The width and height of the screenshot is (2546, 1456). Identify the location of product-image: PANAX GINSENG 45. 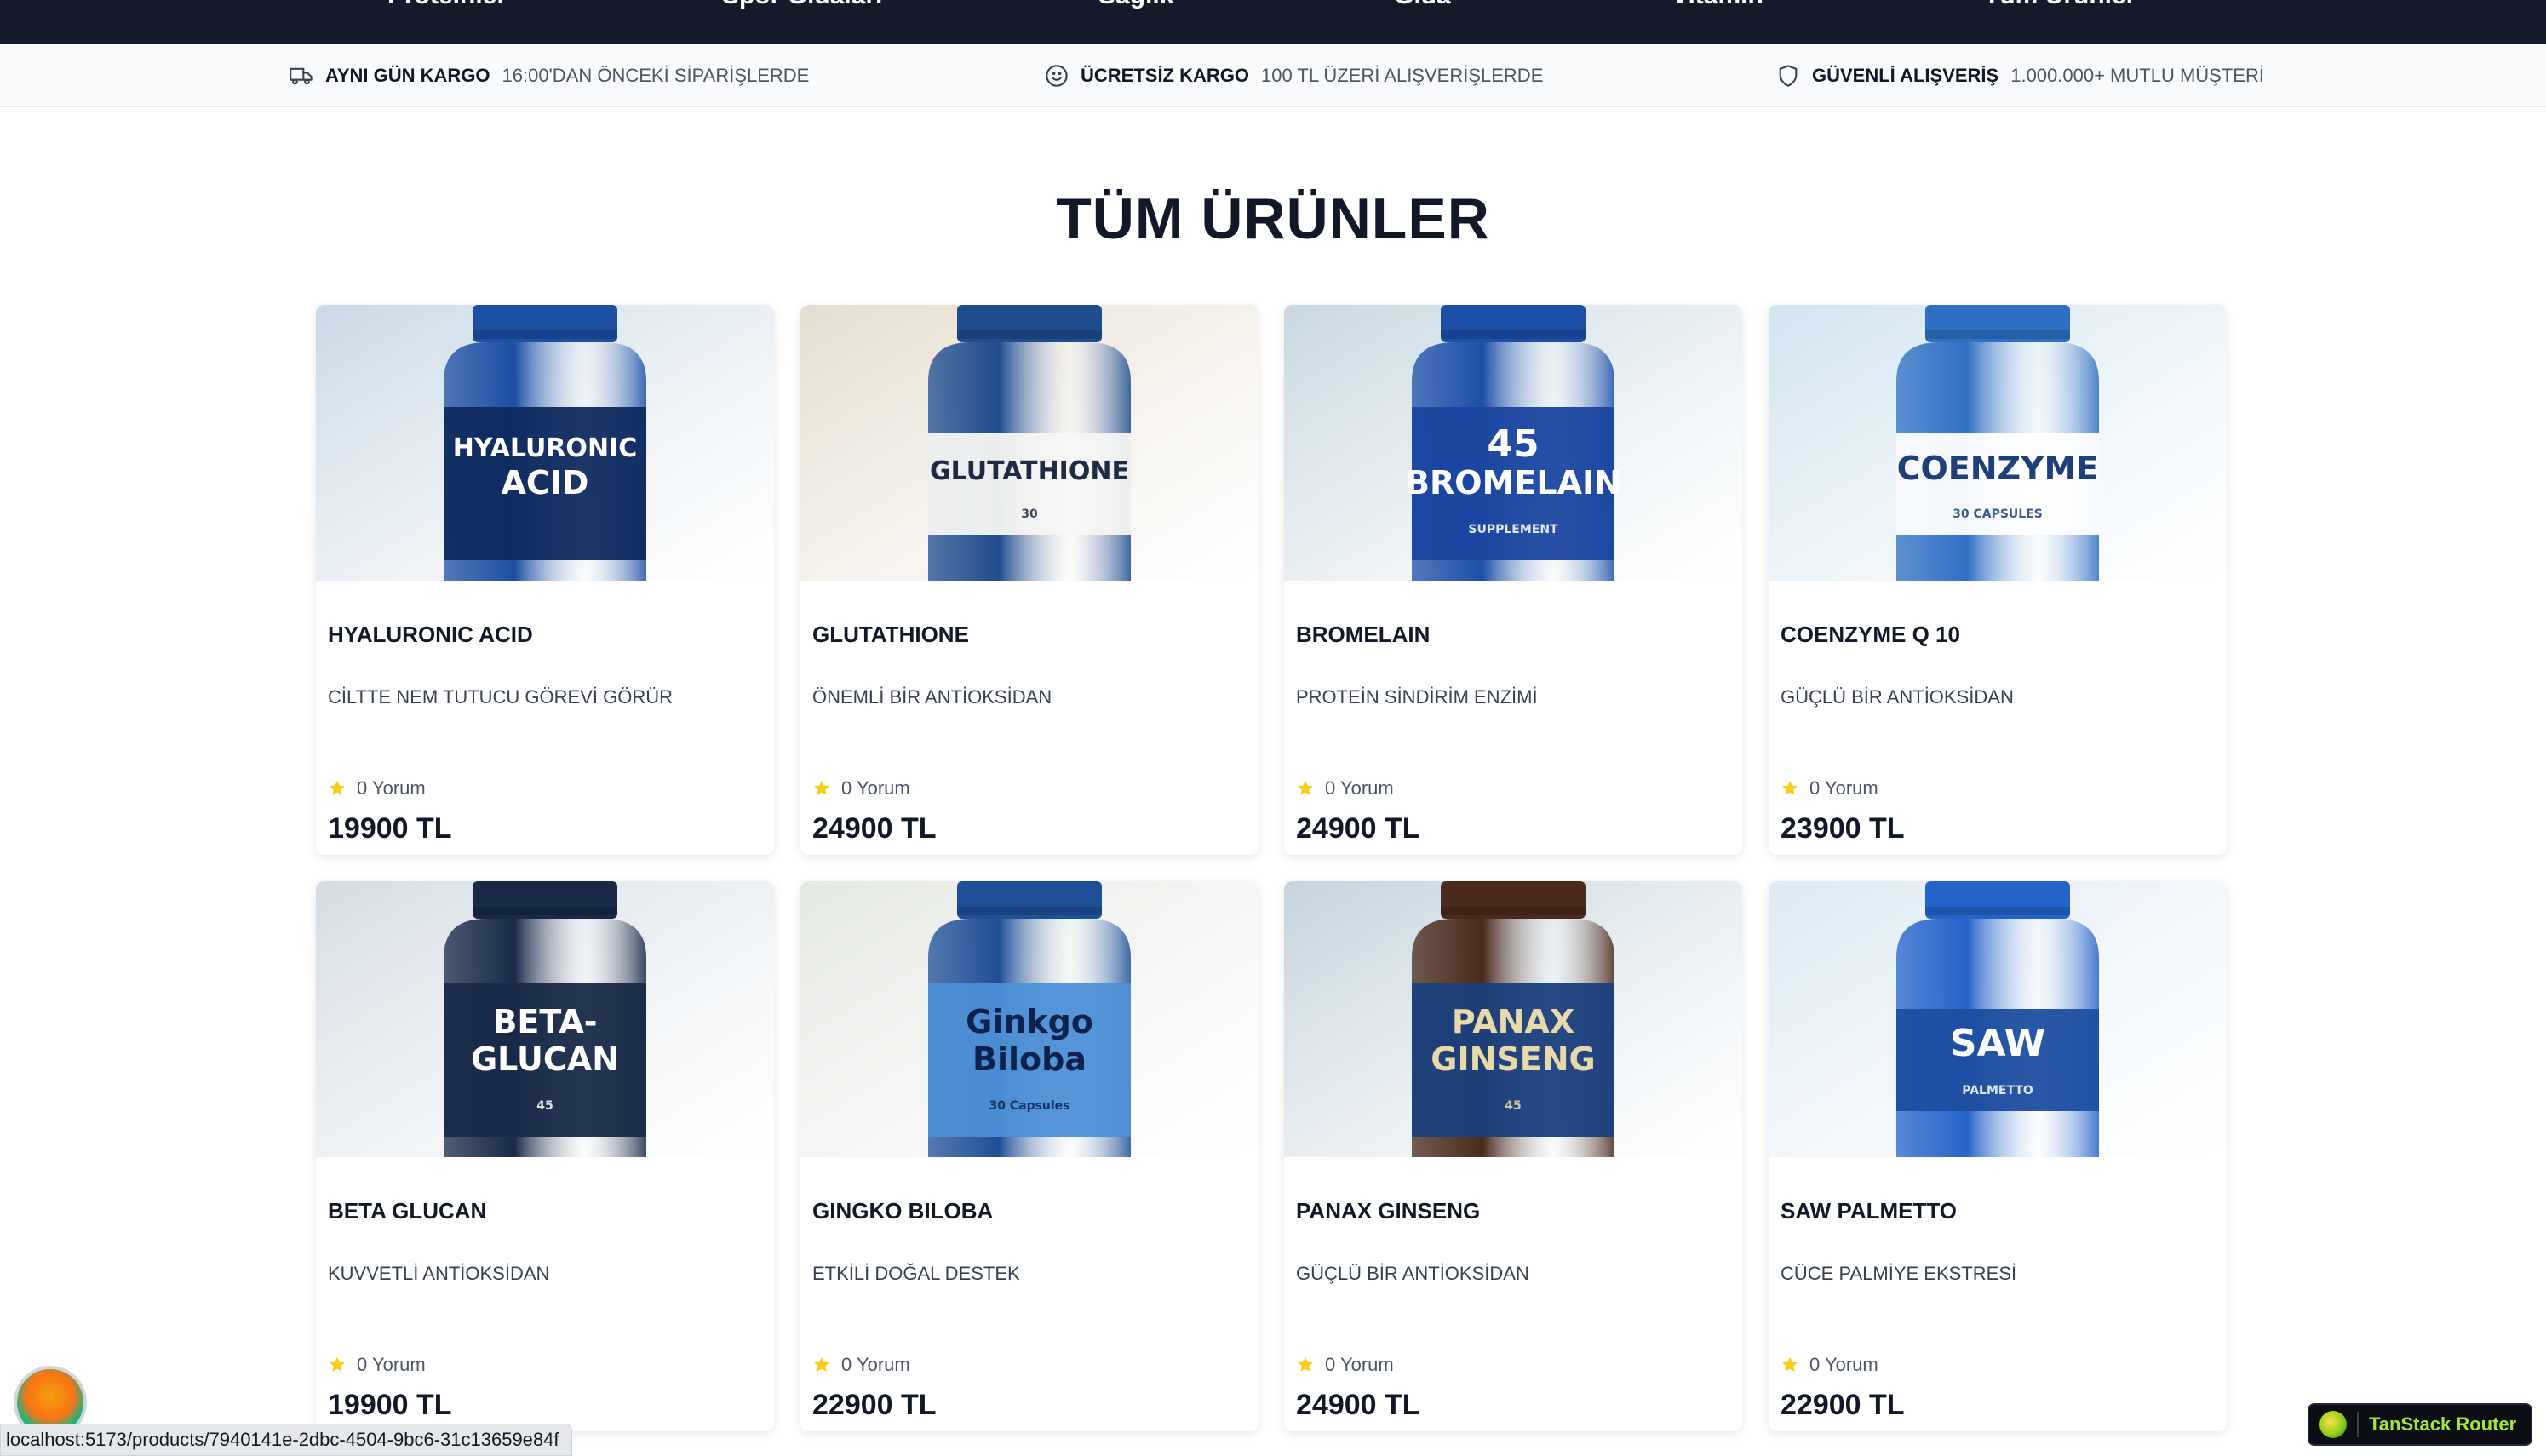
(1513, 1019).